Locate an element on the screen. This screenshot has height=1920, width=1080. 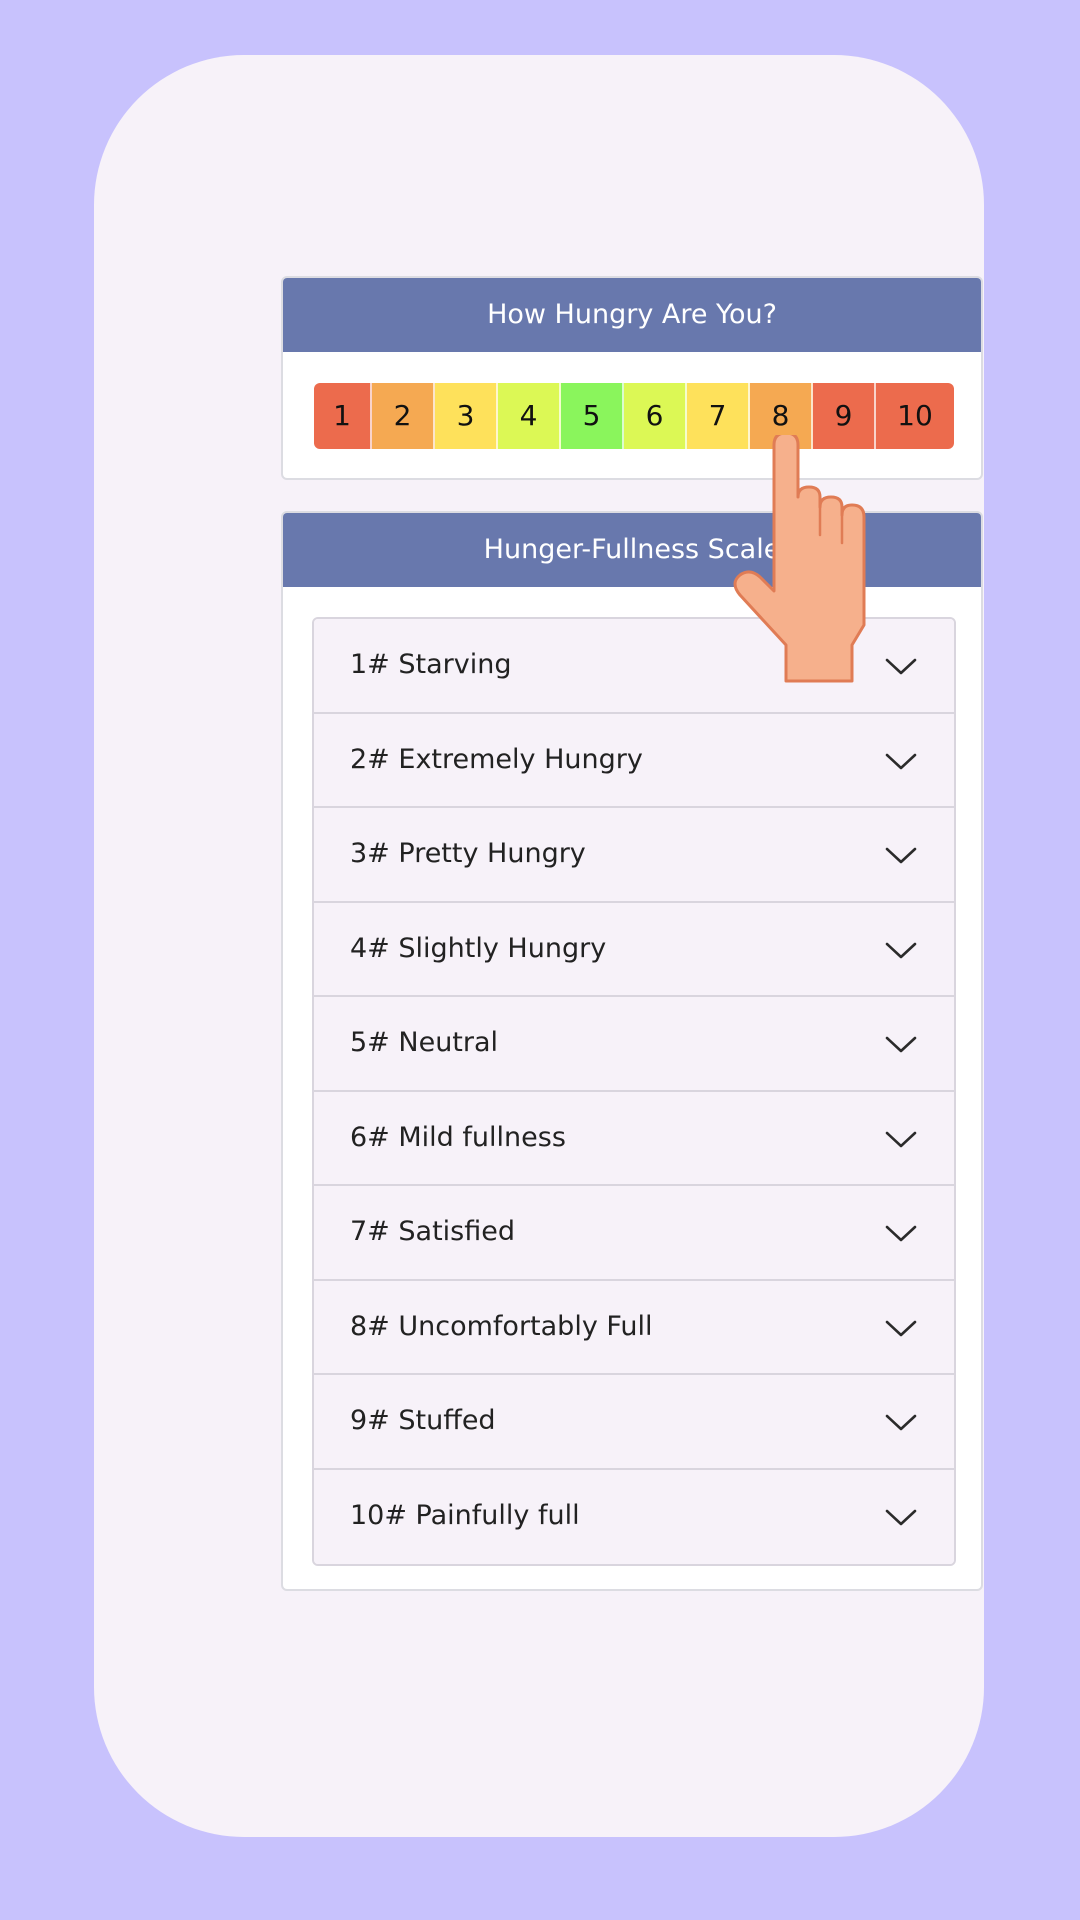
scale-button-2: 2 is located at coordinates (403, 416).